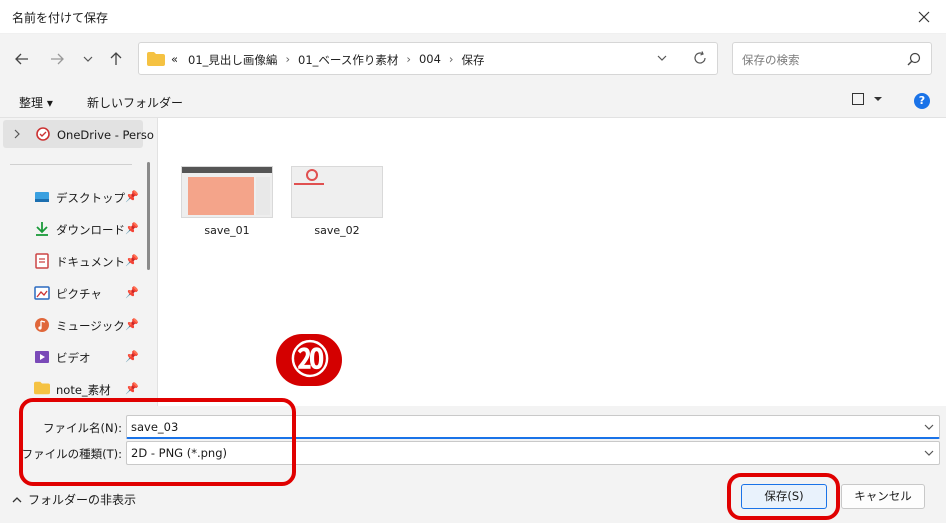 The height and width of the screenshot is (523, 946). Describe the element at coordinates (57, 59) in the screenshot. I see `forward-arrow-icon` at that location.